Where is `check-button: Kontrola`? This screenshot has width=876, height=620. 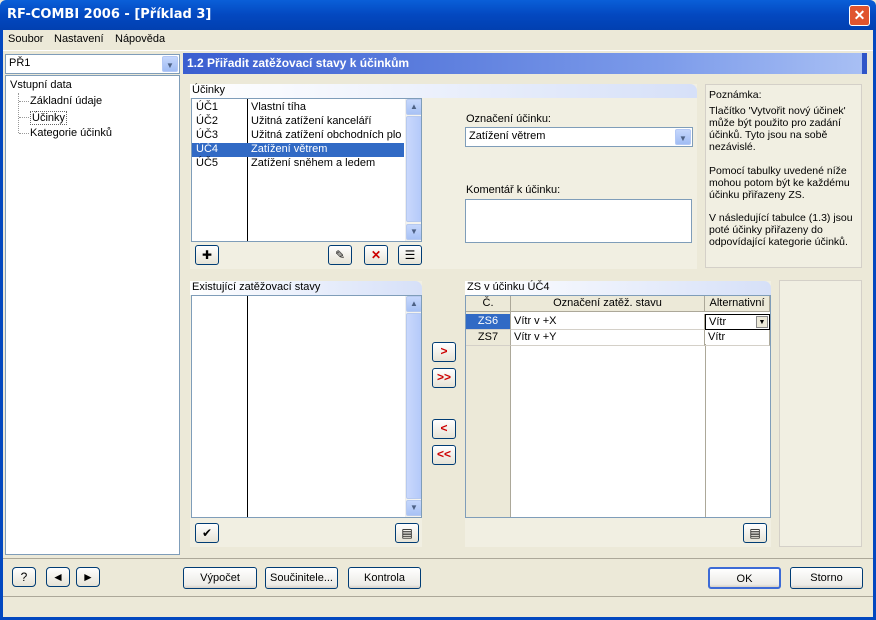
check-button: Kontrola is located at coordinates (384, 578).